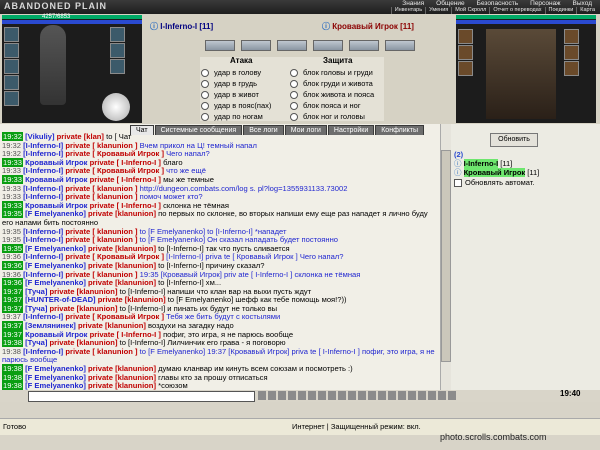  What do you see at coordinates (450, 3) in the screenshot?
I see `menu-communication: Общение` at bounding box center [450, 3].